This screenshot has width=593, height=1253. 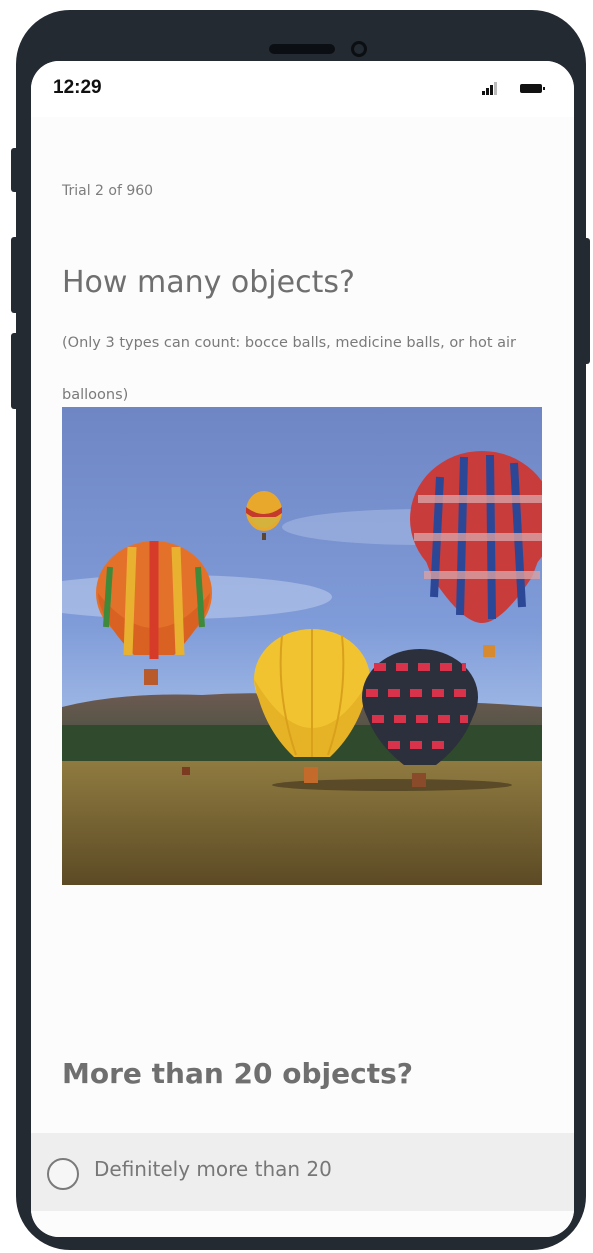 What do you see at coordinates (532, 88) in the screenshot?
I see `battery-full-icon` at bounding box center [532, 88].